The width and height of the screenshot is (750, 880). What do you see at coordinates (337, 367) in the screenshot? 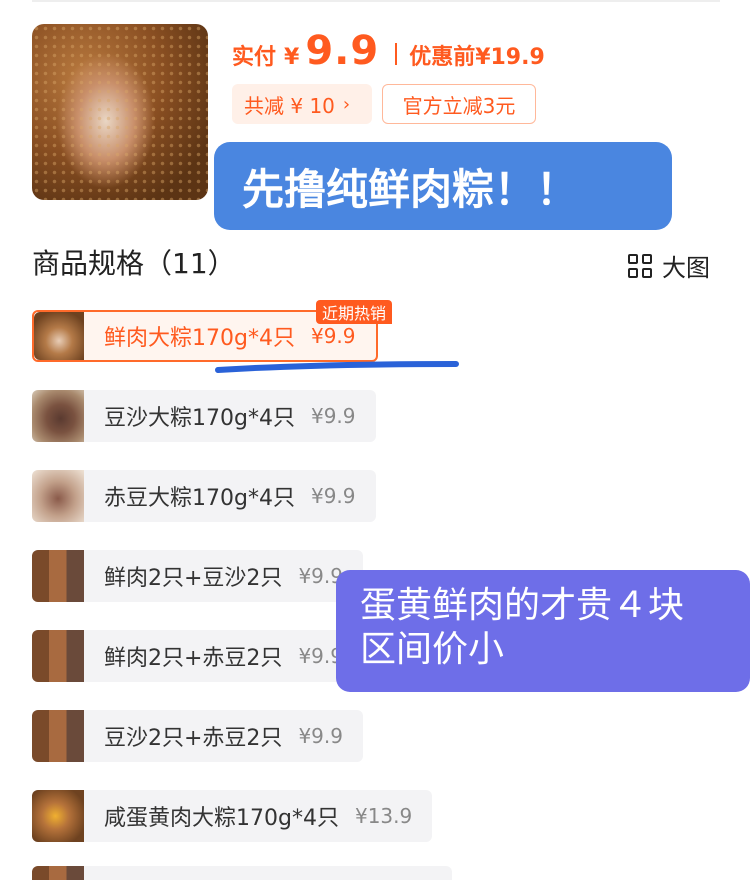
I see `hand-drawn-underline` at bounding box center [337, 367].